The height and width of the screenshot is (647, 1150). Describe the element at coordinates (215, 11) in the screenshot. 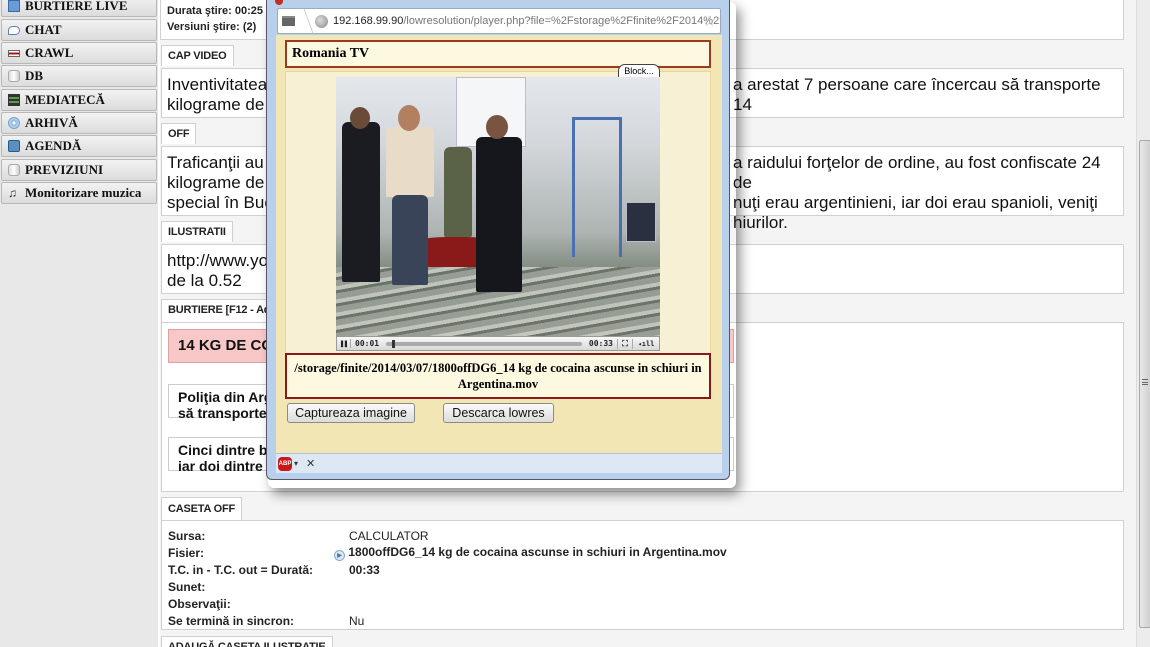

I see `story-duration: Durata ştire: 00:25` at that location.